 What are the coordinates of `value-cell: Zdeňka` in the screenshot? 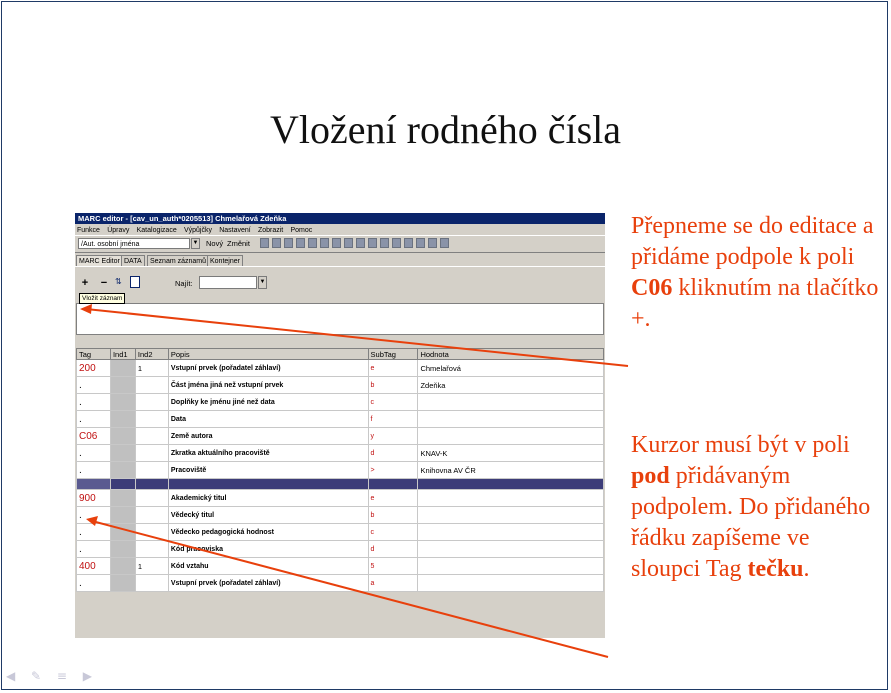 It's located at (510, 385).